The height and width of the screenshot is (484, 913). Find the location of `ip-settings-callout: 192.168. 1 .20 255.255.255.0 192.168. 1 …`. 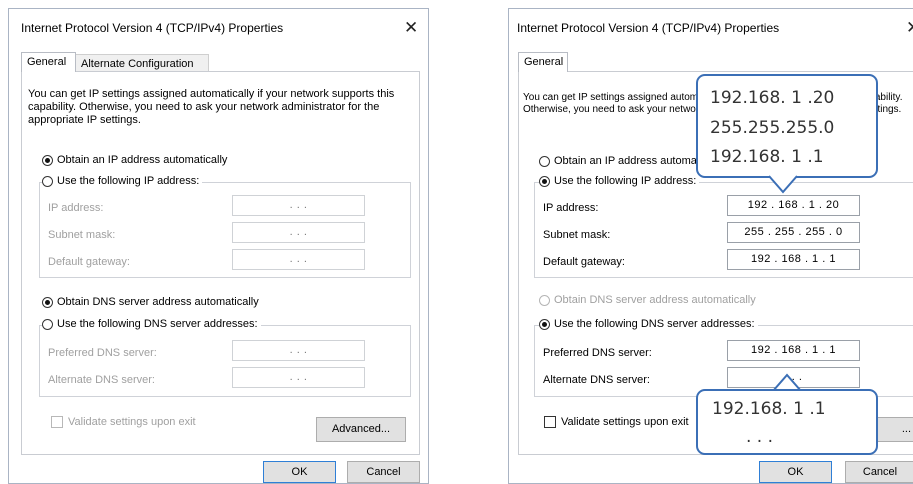

ip-settings-callout: 192.168. 1 .20 255.255.255.0 192.168. 1 … is located at coordinates (787, 126).